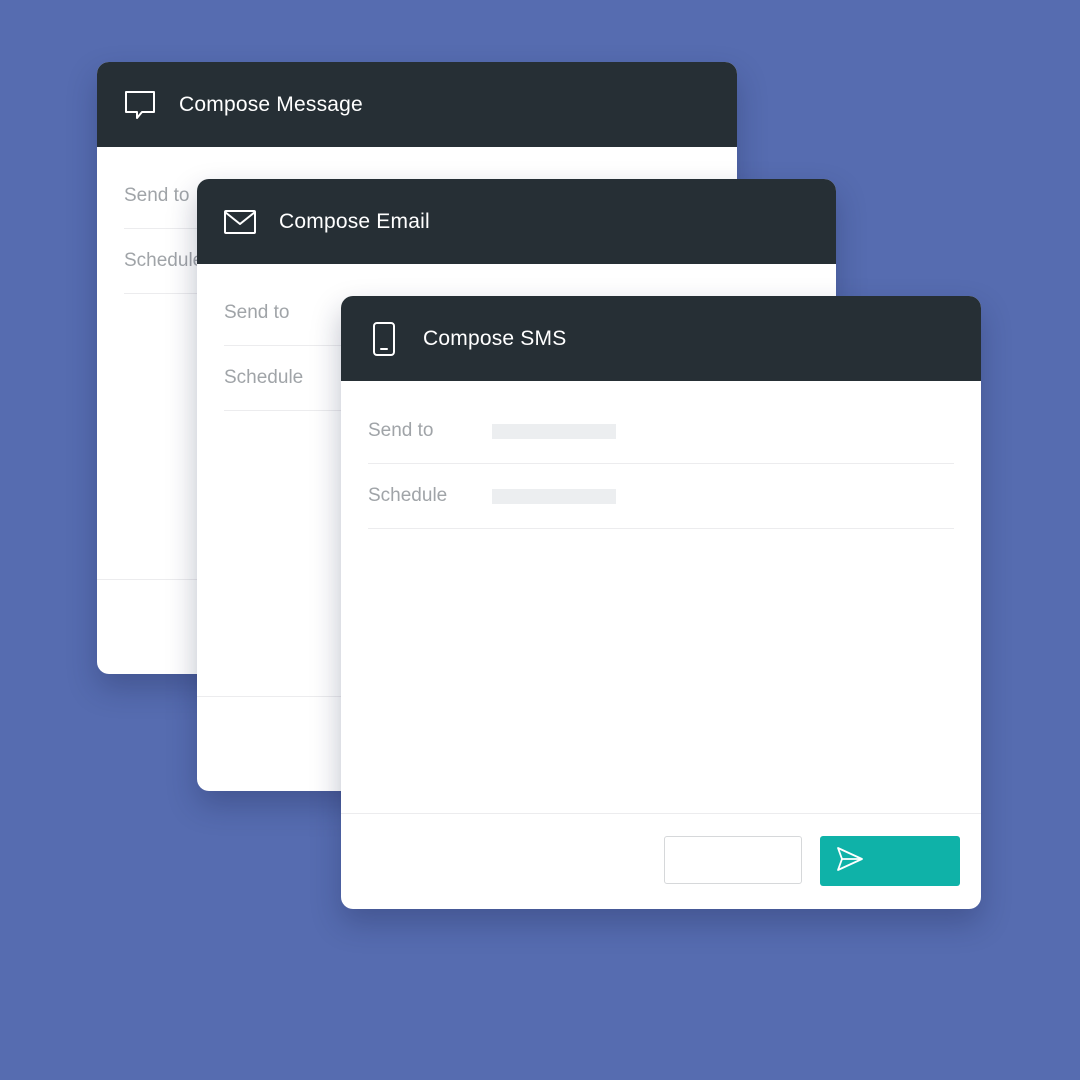 The width and height of the screenshot is (1080, 1080). Describe the element at coordinates (890, 861) in the screenshot. I see `send-button` at that location.